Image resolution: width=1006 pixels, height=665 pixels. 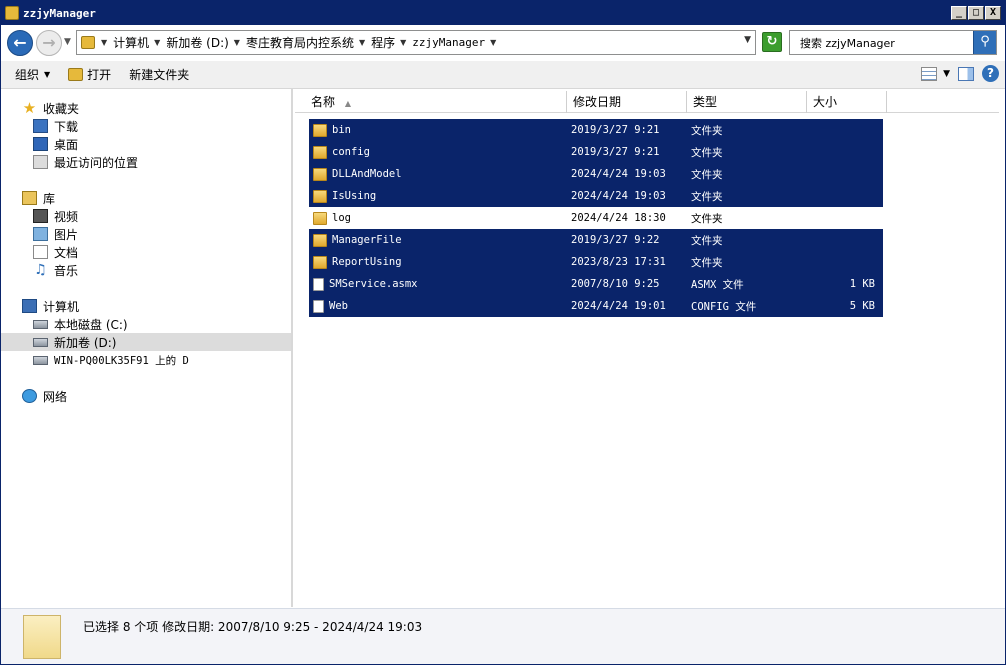 I want to click on star-icon: ★, so click(x=29, y=108).